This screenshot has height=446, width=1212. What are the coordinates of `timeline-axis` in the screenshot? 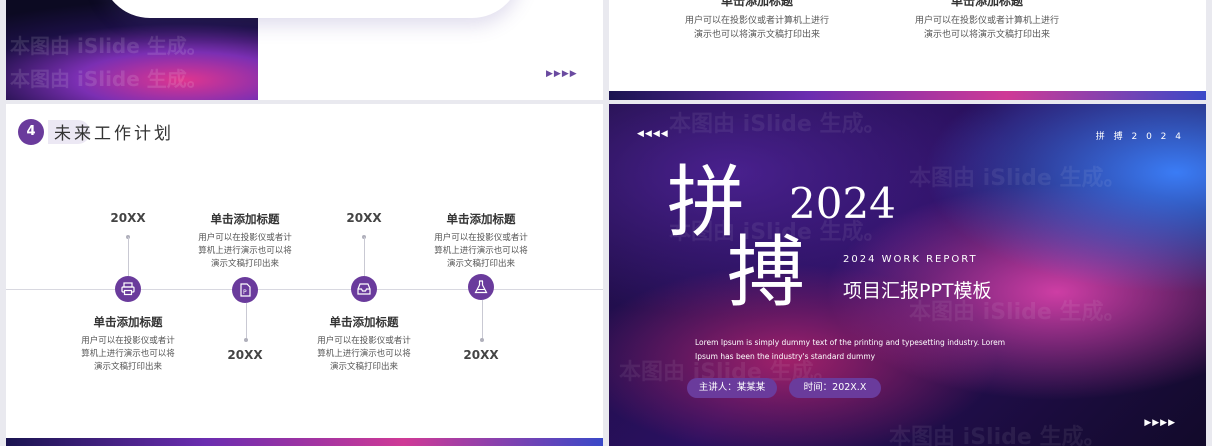 It's located at (304, 289).